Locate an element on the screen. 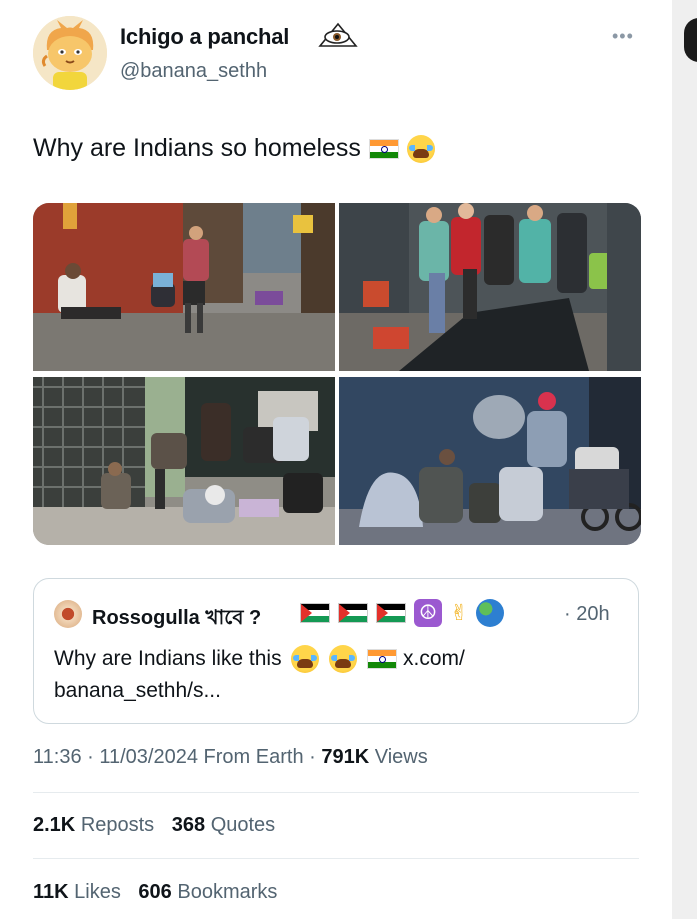 The height and width of the screenshot is (919, 697). reposts-count: 2.1K is located at coordinates (54, 825).